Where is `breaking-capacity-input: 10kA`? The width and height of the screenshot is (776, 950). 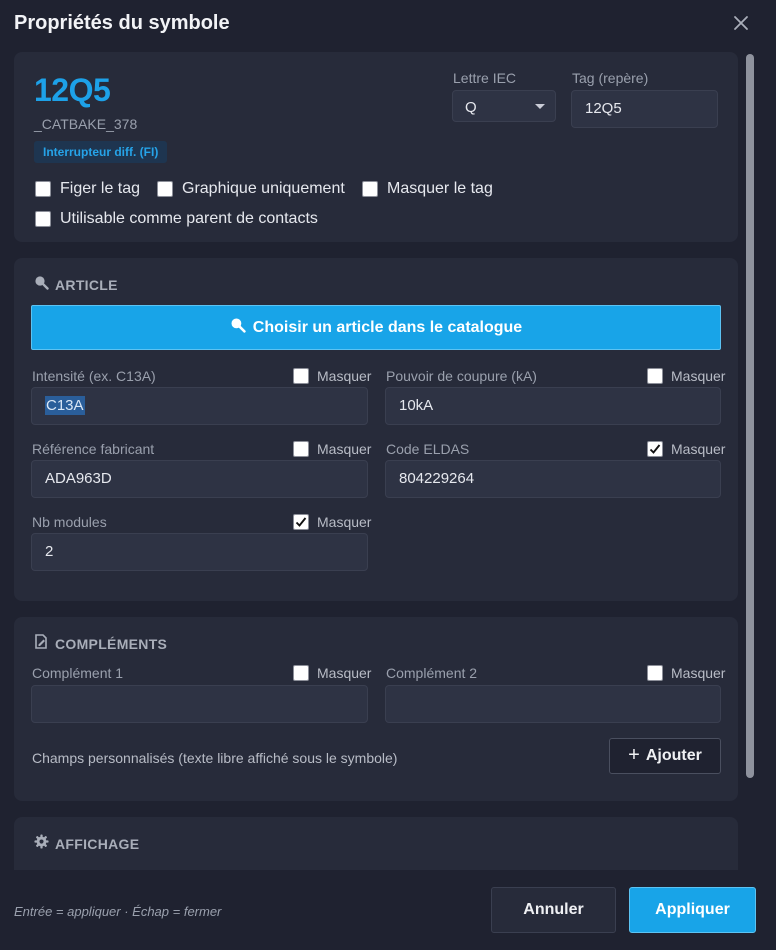 breaking-capacity-input: 10kA is located at coordinates (553, 406).